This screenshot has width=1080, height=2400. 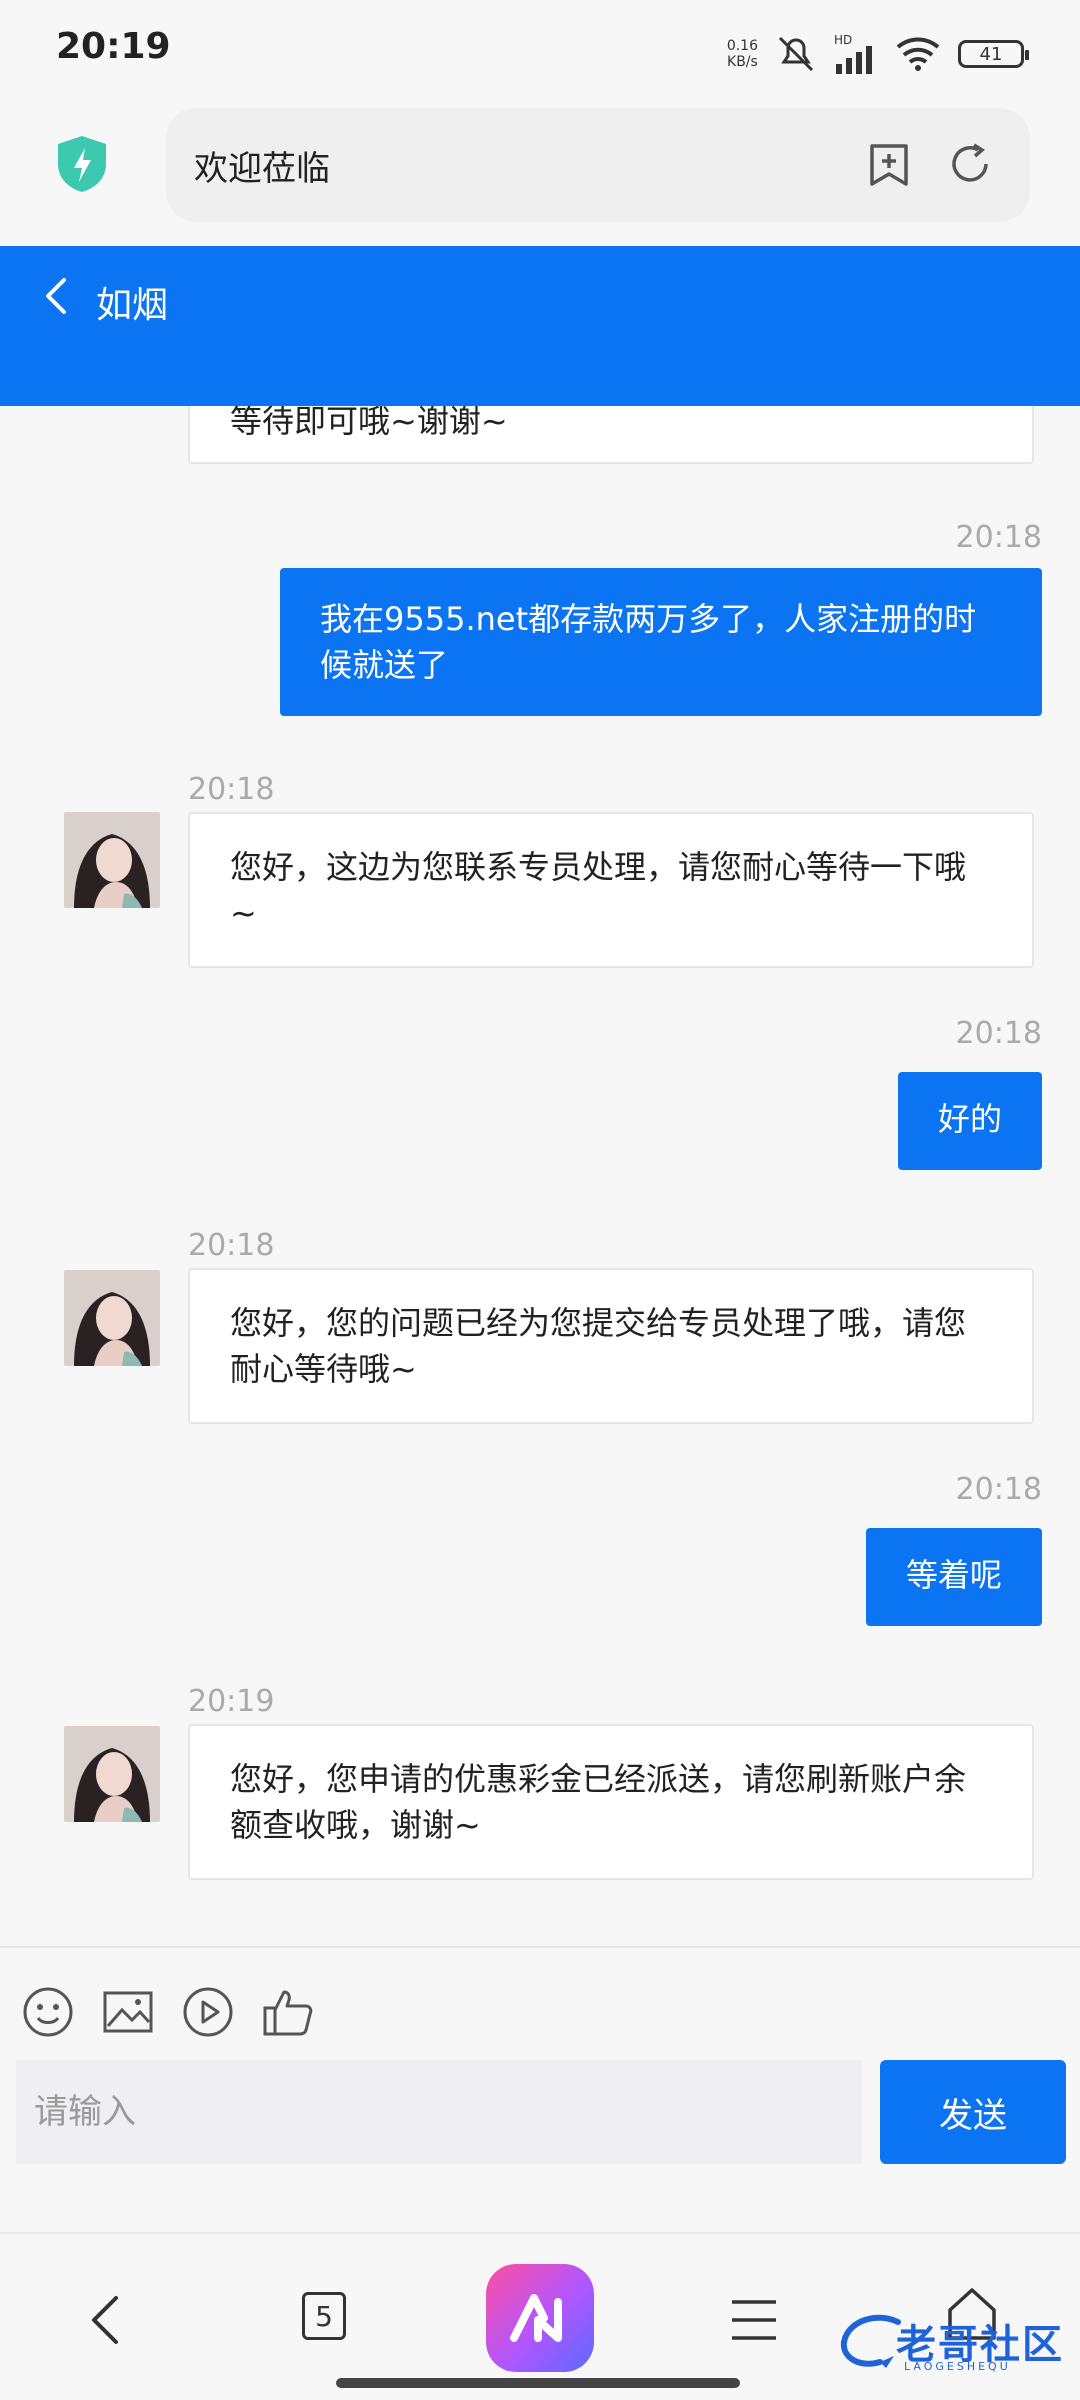 I want to click on like-icon, so click(x=288, y=2012).